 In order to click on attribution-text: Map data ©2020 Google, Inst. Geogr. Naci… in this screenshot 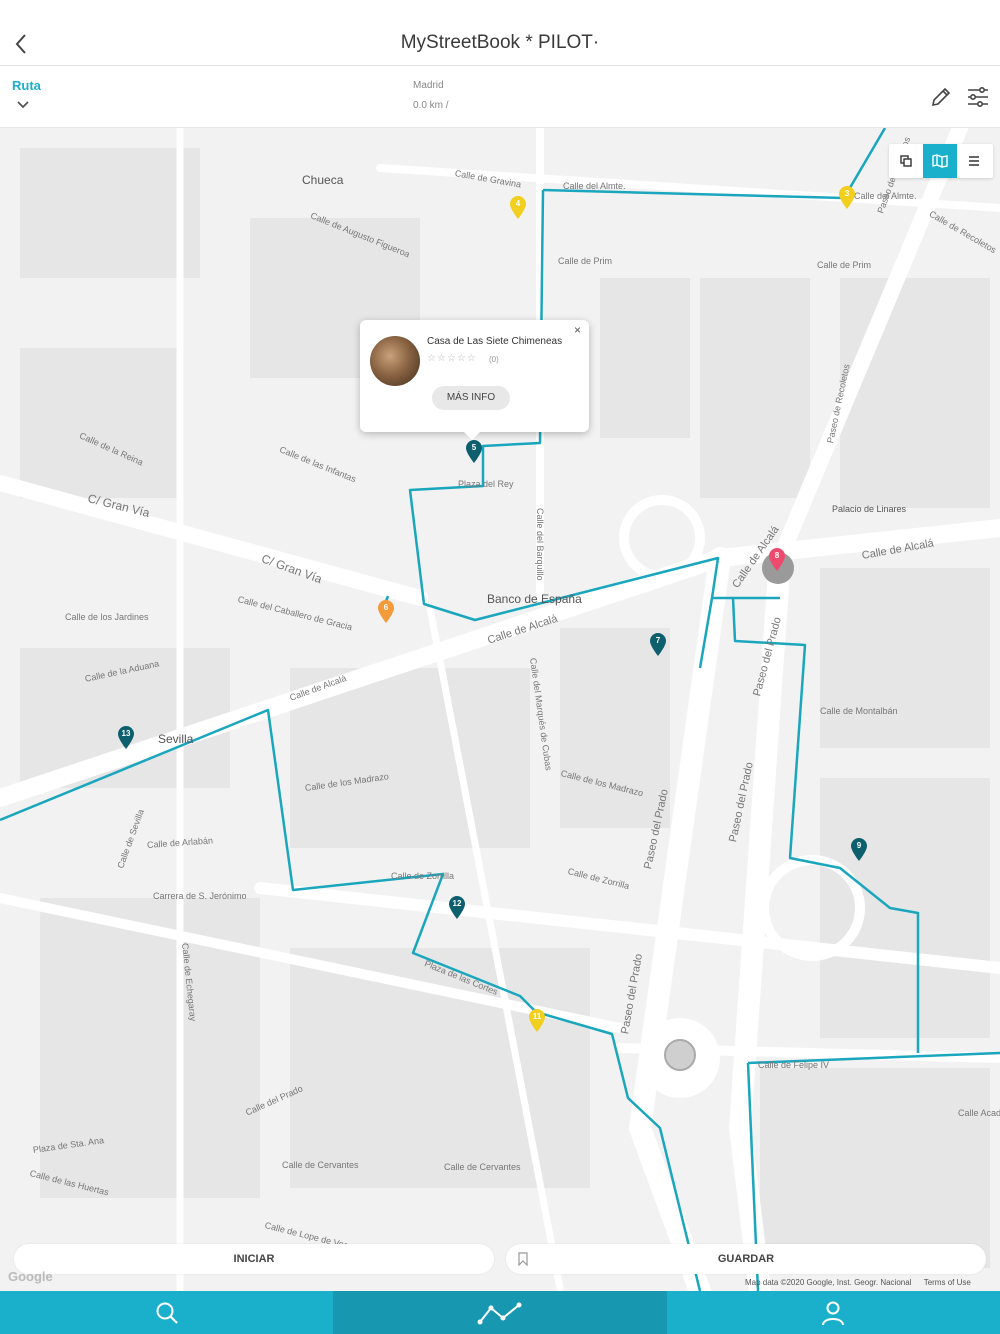, I will do `click(828, 1282)`.